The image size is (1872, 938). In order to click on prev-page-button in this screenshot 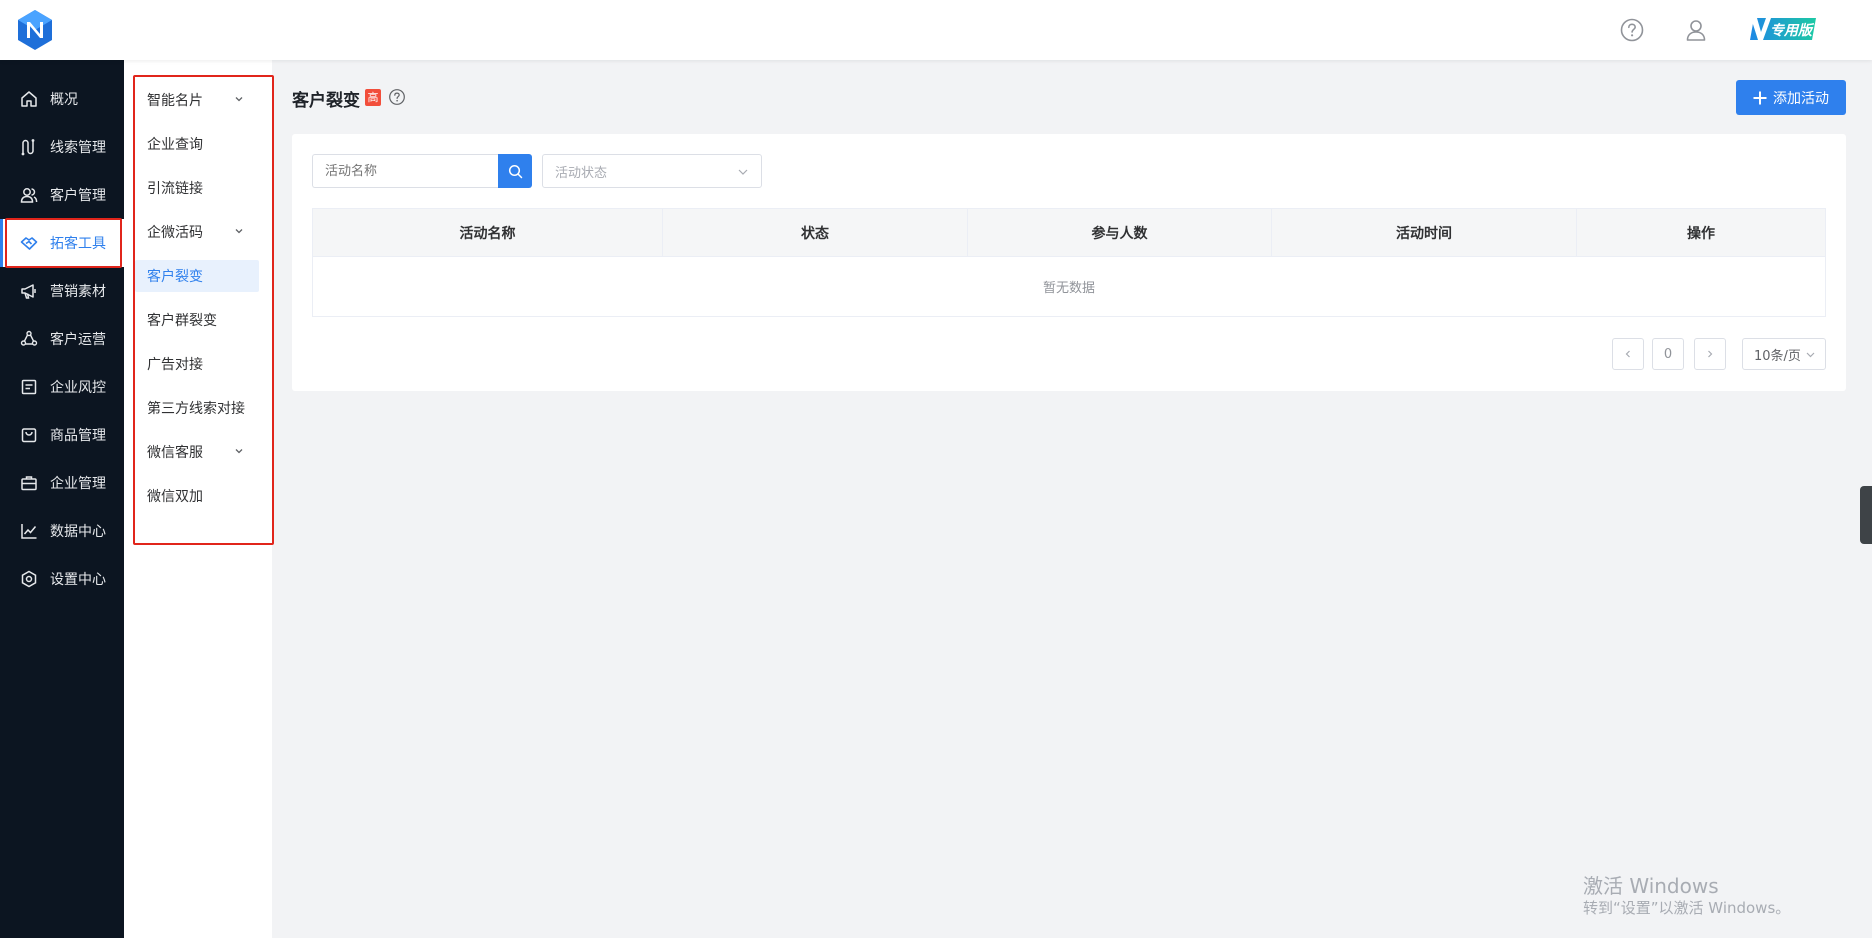, I will do `click(1628, 354)`.